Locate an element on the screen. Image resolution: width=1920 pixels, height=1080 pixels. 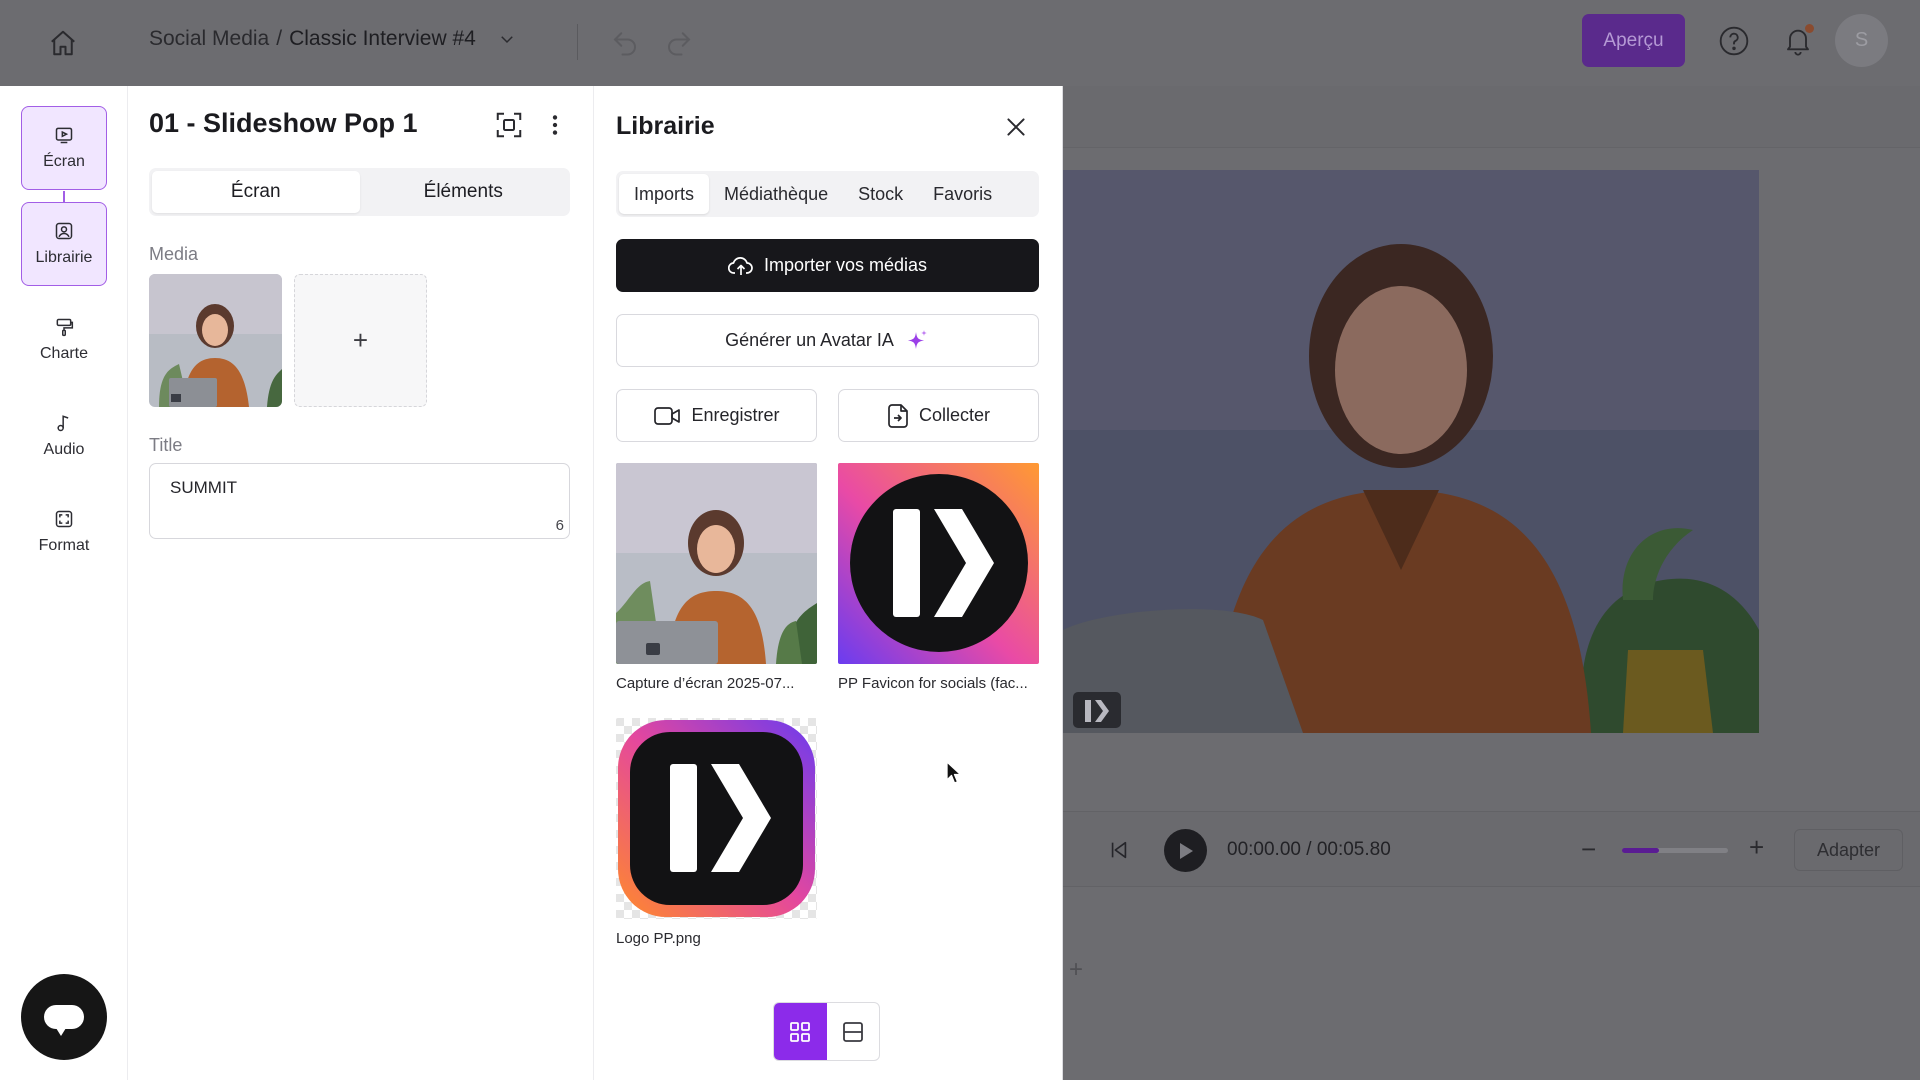
zoom-out-button: − is located at coordinates (1588, 849).